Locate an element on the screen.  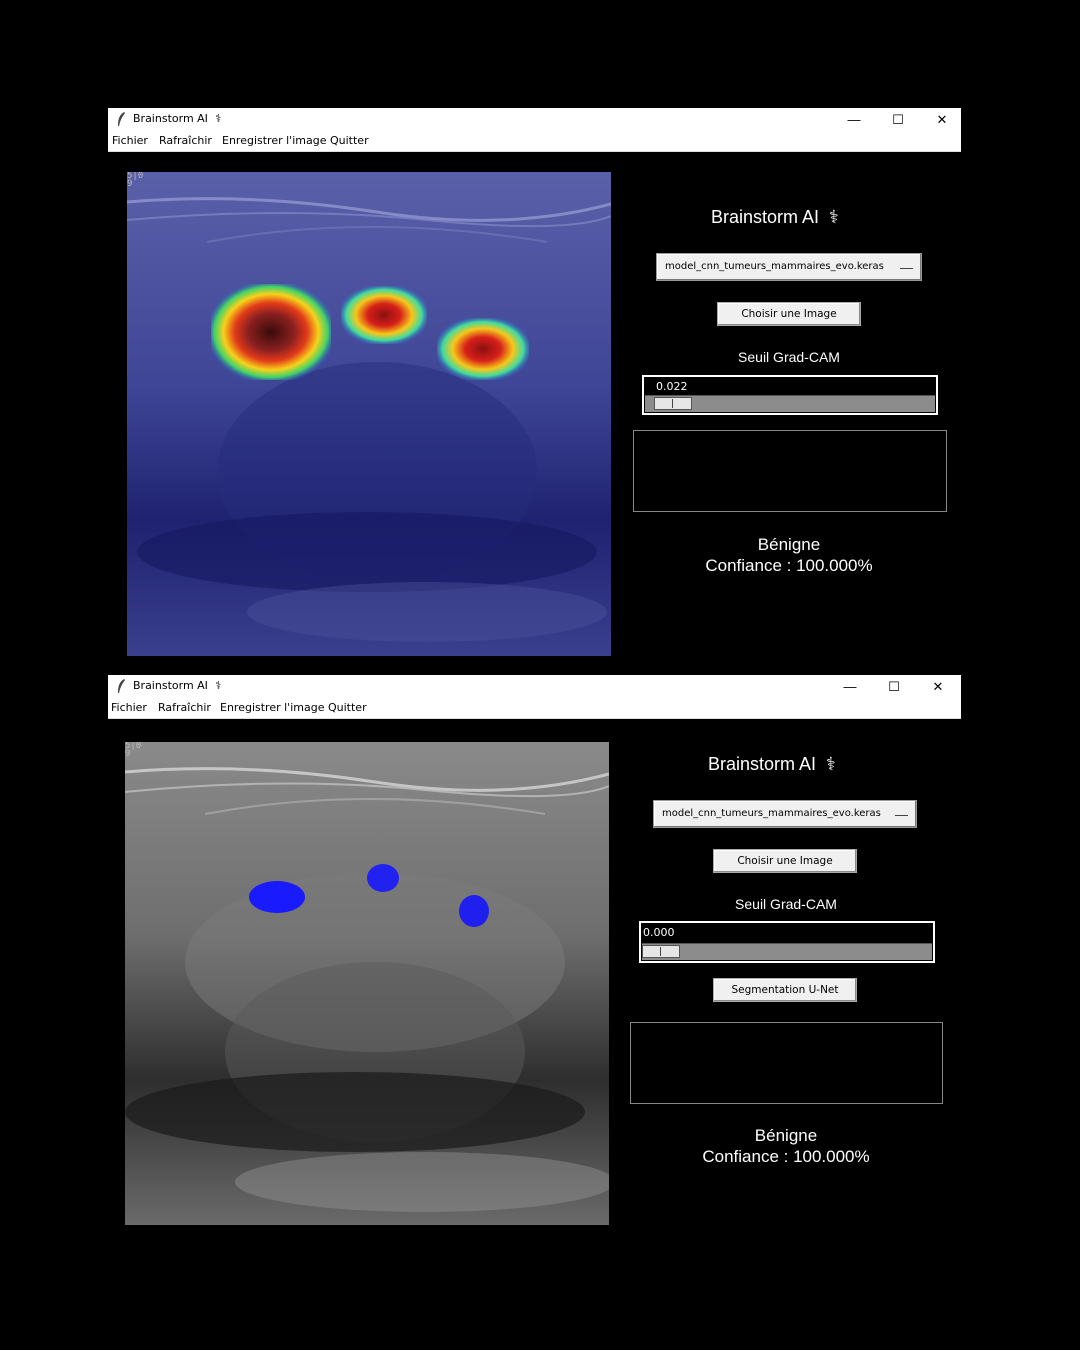
threshold-slider: 0.022 is located at coordinates (790, 395).